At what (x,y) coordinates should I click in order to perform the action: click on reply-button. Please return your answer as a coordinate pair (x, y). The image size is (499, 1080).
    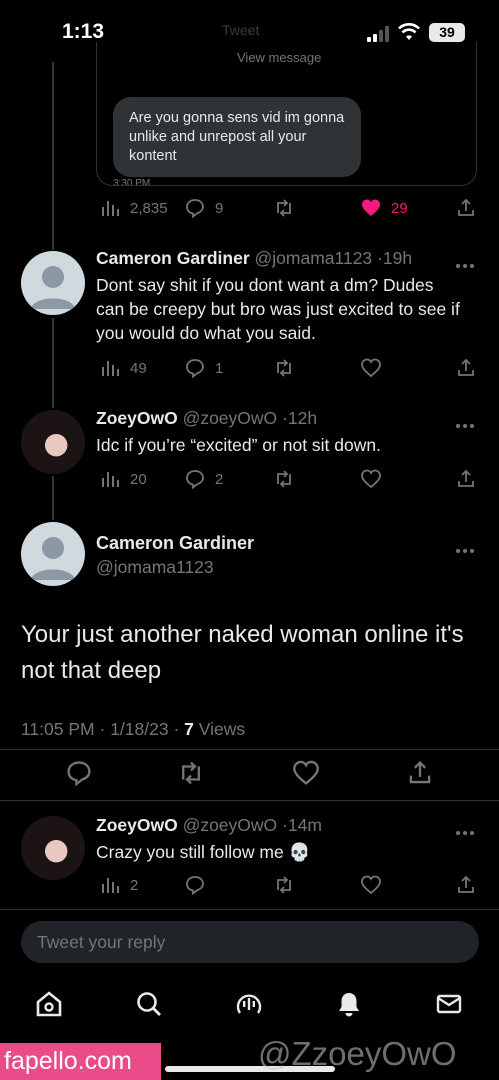
    Looking at the image, I should click on (195, 885).